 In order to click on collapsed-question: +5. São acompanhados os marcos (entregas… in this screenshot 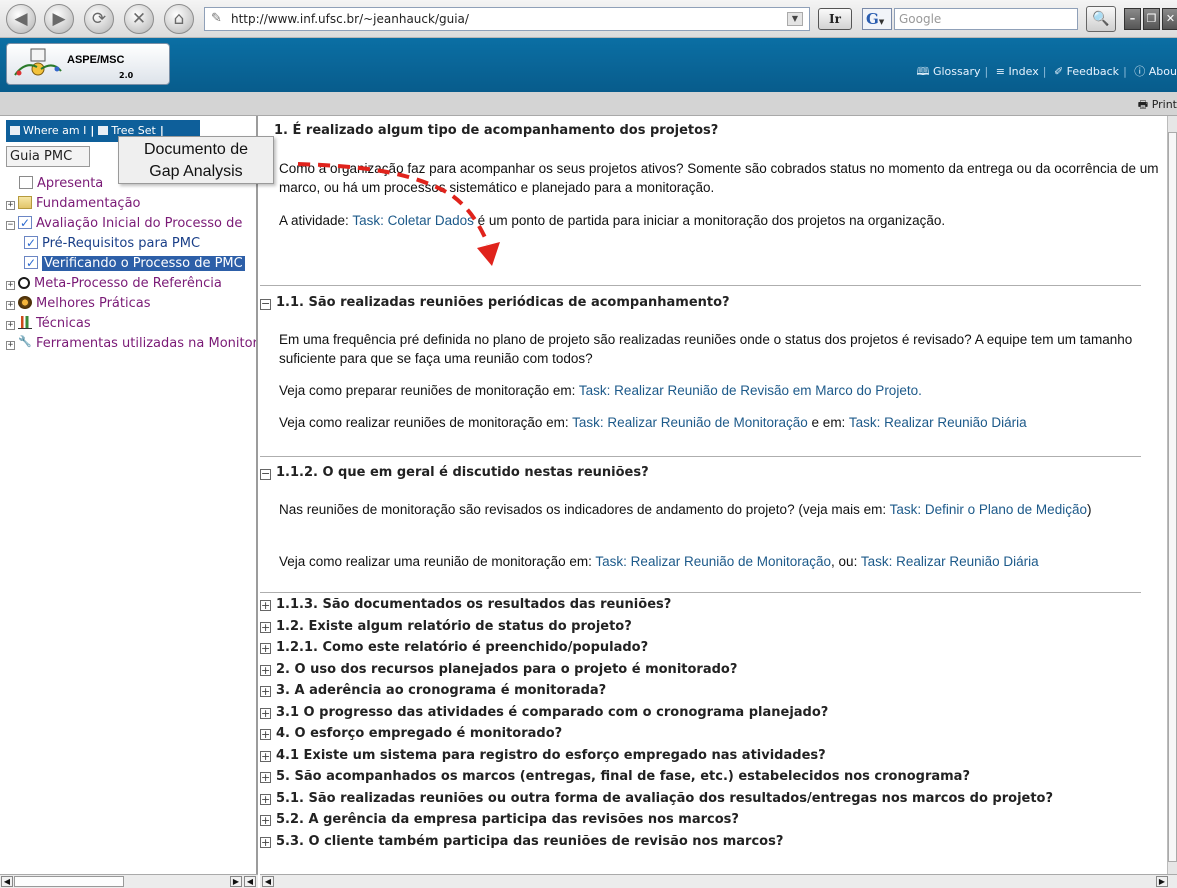, I will do `click(705, 777)`.